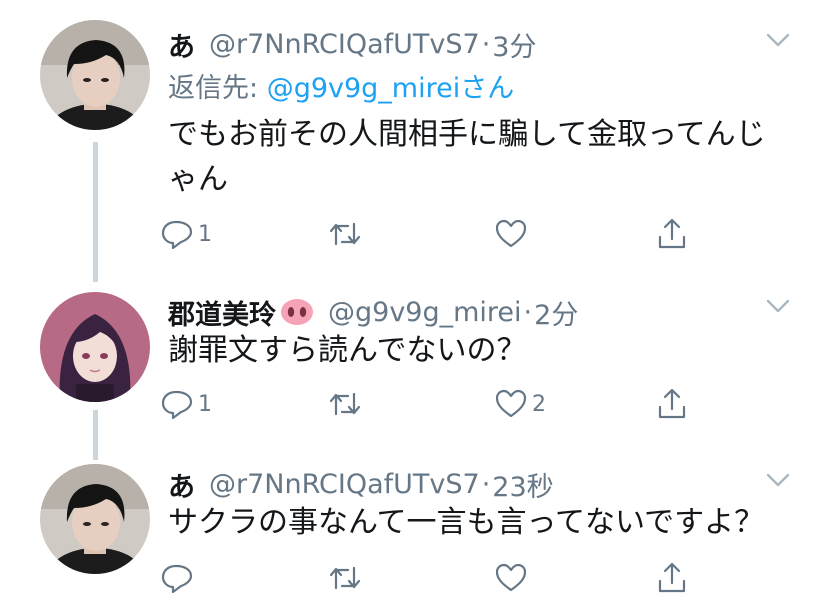 The width and height of the screenshot is (828, 615). Describe the element at coordinates (425, 312) in the screenshot. I see `user-handle: @g9v9g_mirei` at that location.